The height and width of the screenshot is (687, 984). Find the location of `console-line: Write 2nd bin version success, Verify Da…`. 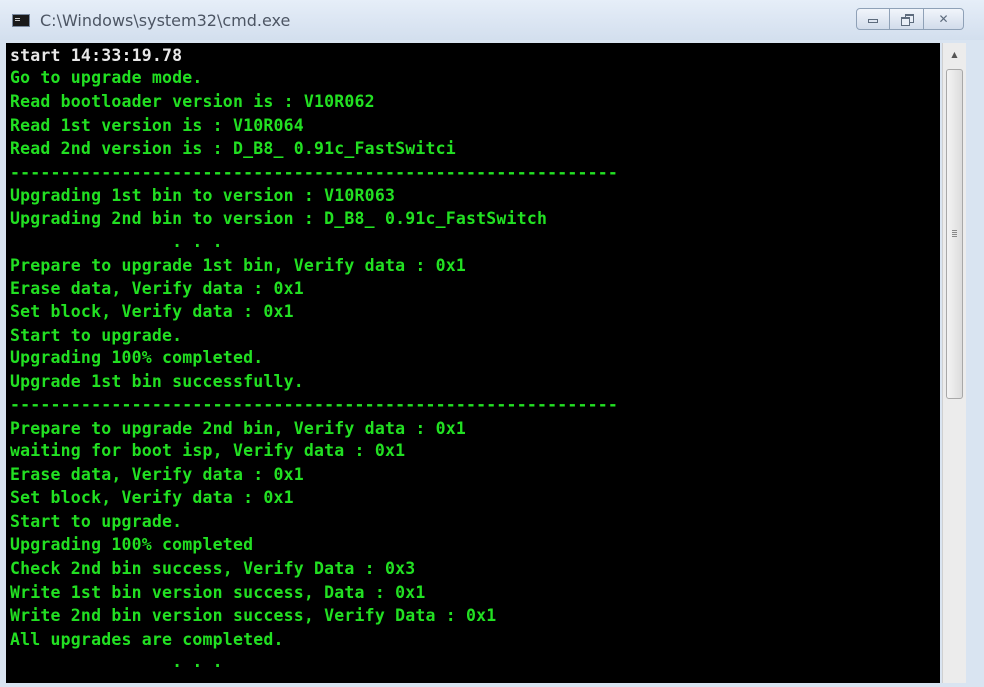

console-line: Write 2nd bin version success, Verify Da… is located at coordinates (253, 615).